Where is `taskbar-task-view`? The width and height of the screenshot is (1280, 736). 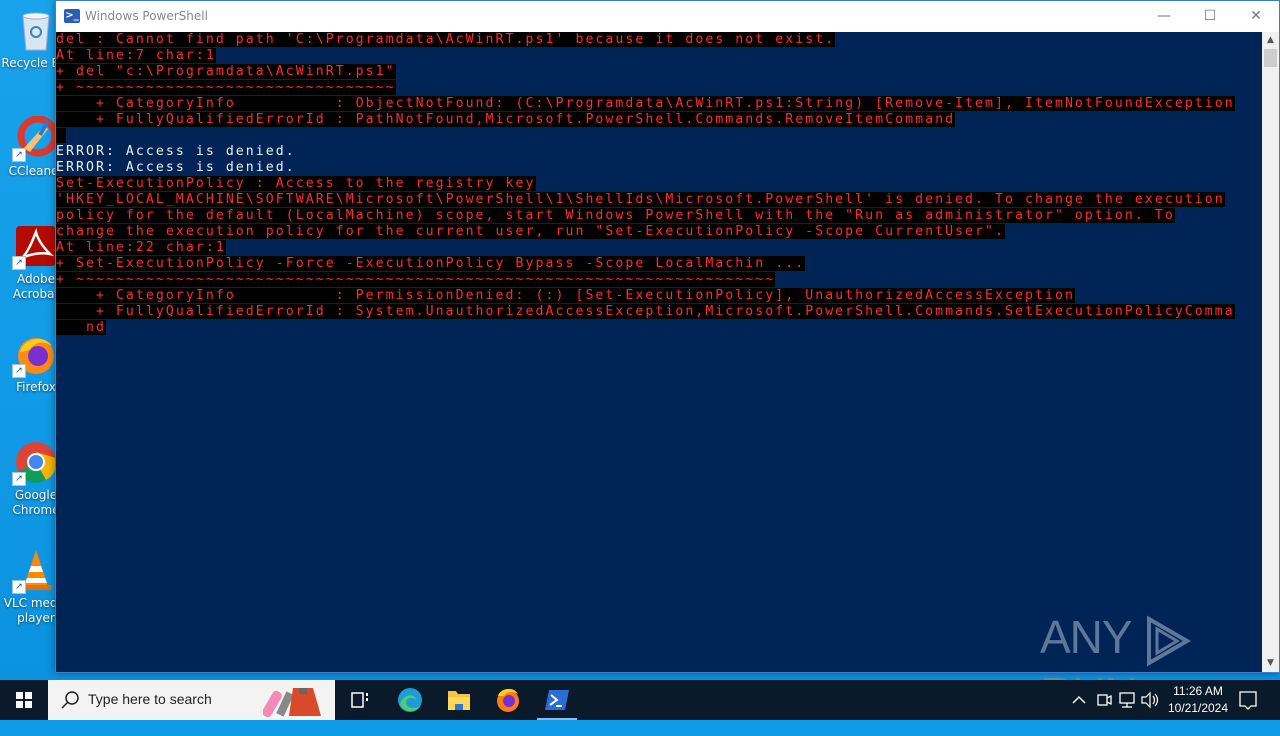
taskbar-task-view is located at coordinates (360, 700).